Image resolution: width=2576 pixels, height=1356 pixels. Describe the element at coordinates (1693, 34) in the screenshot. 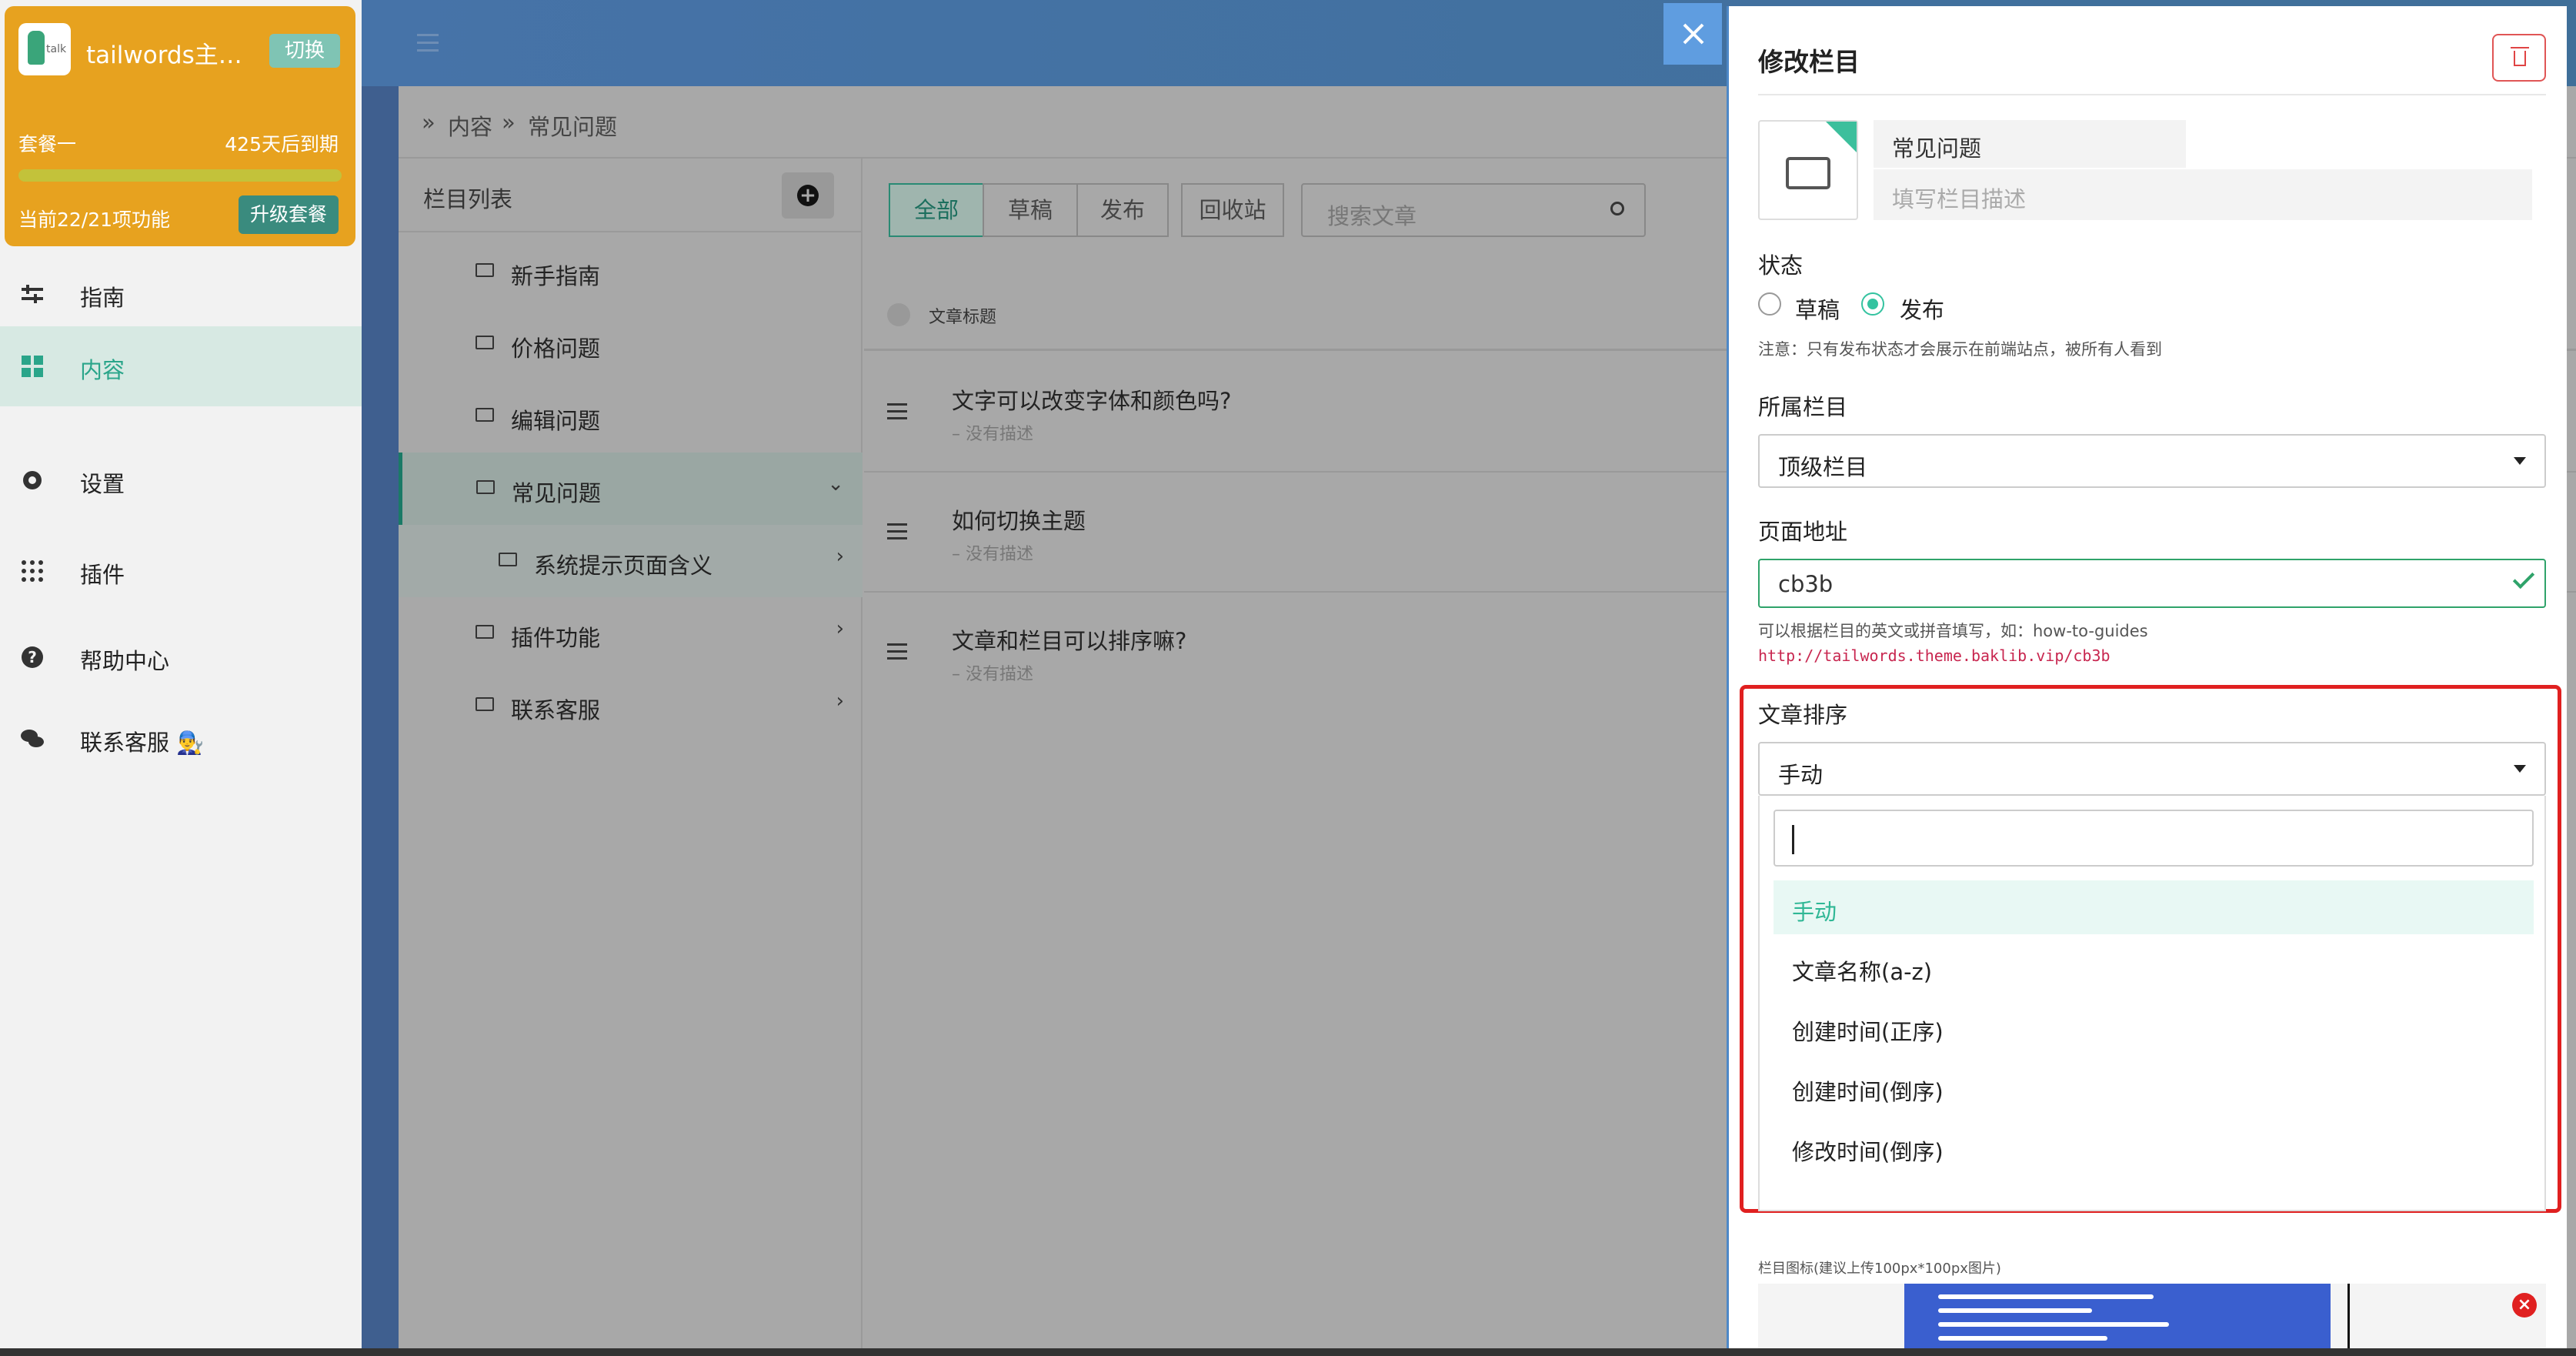

I see `close-drawer-button` at that location.